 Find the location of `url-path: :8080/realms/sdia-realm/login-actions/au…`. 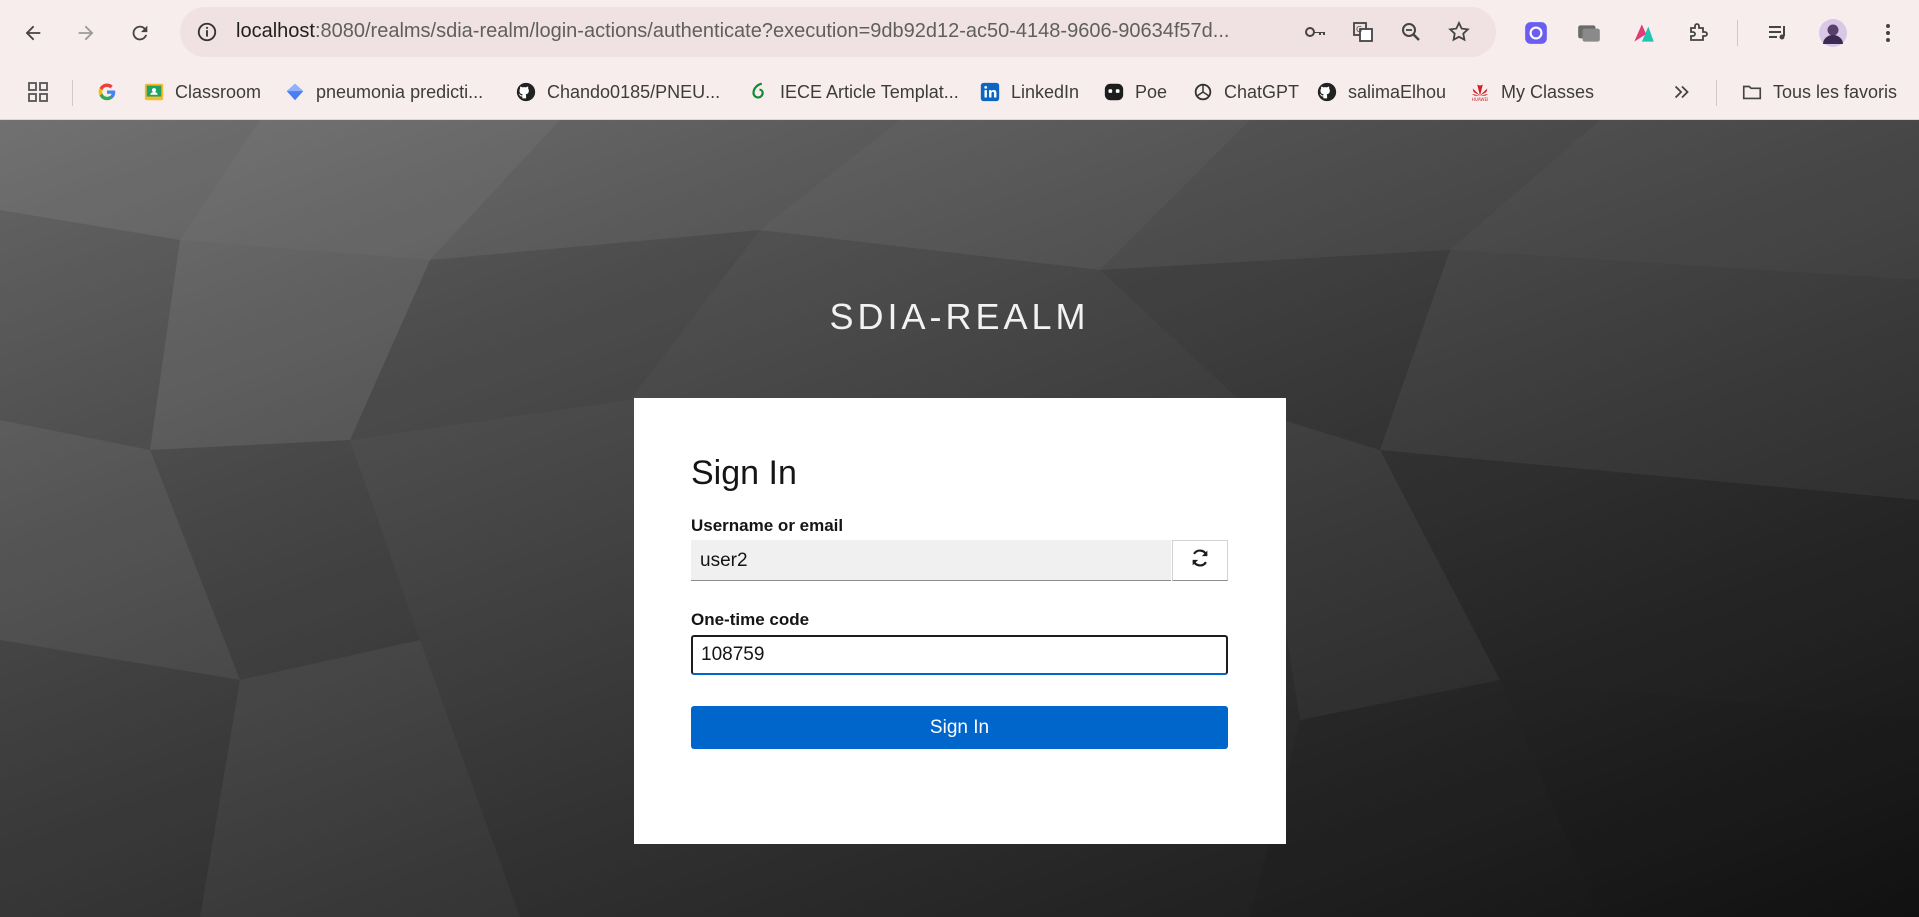

url-path: :8080/realms/sdia-realm/login-actions/au… is located at coordinates (772, 31).